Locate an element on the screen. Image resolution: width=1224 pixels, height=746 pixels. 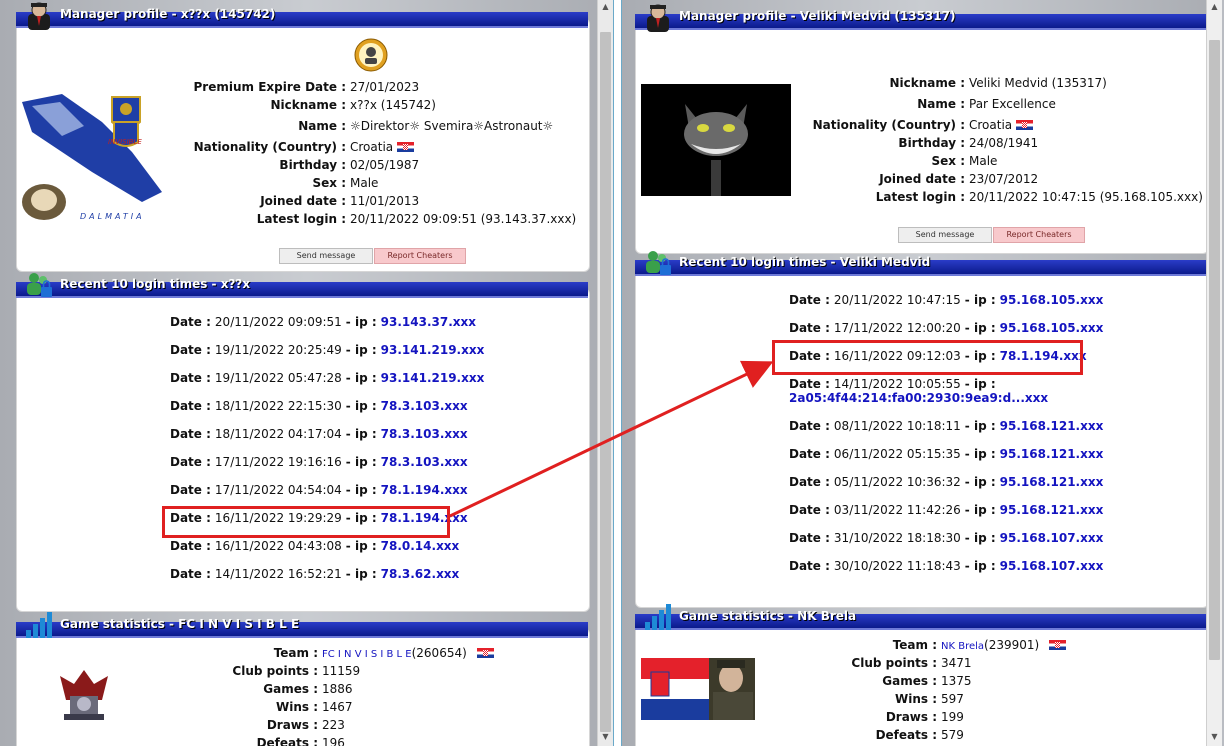
login-ip: 78.3.62.xxx is located at coordinates (420, 574).